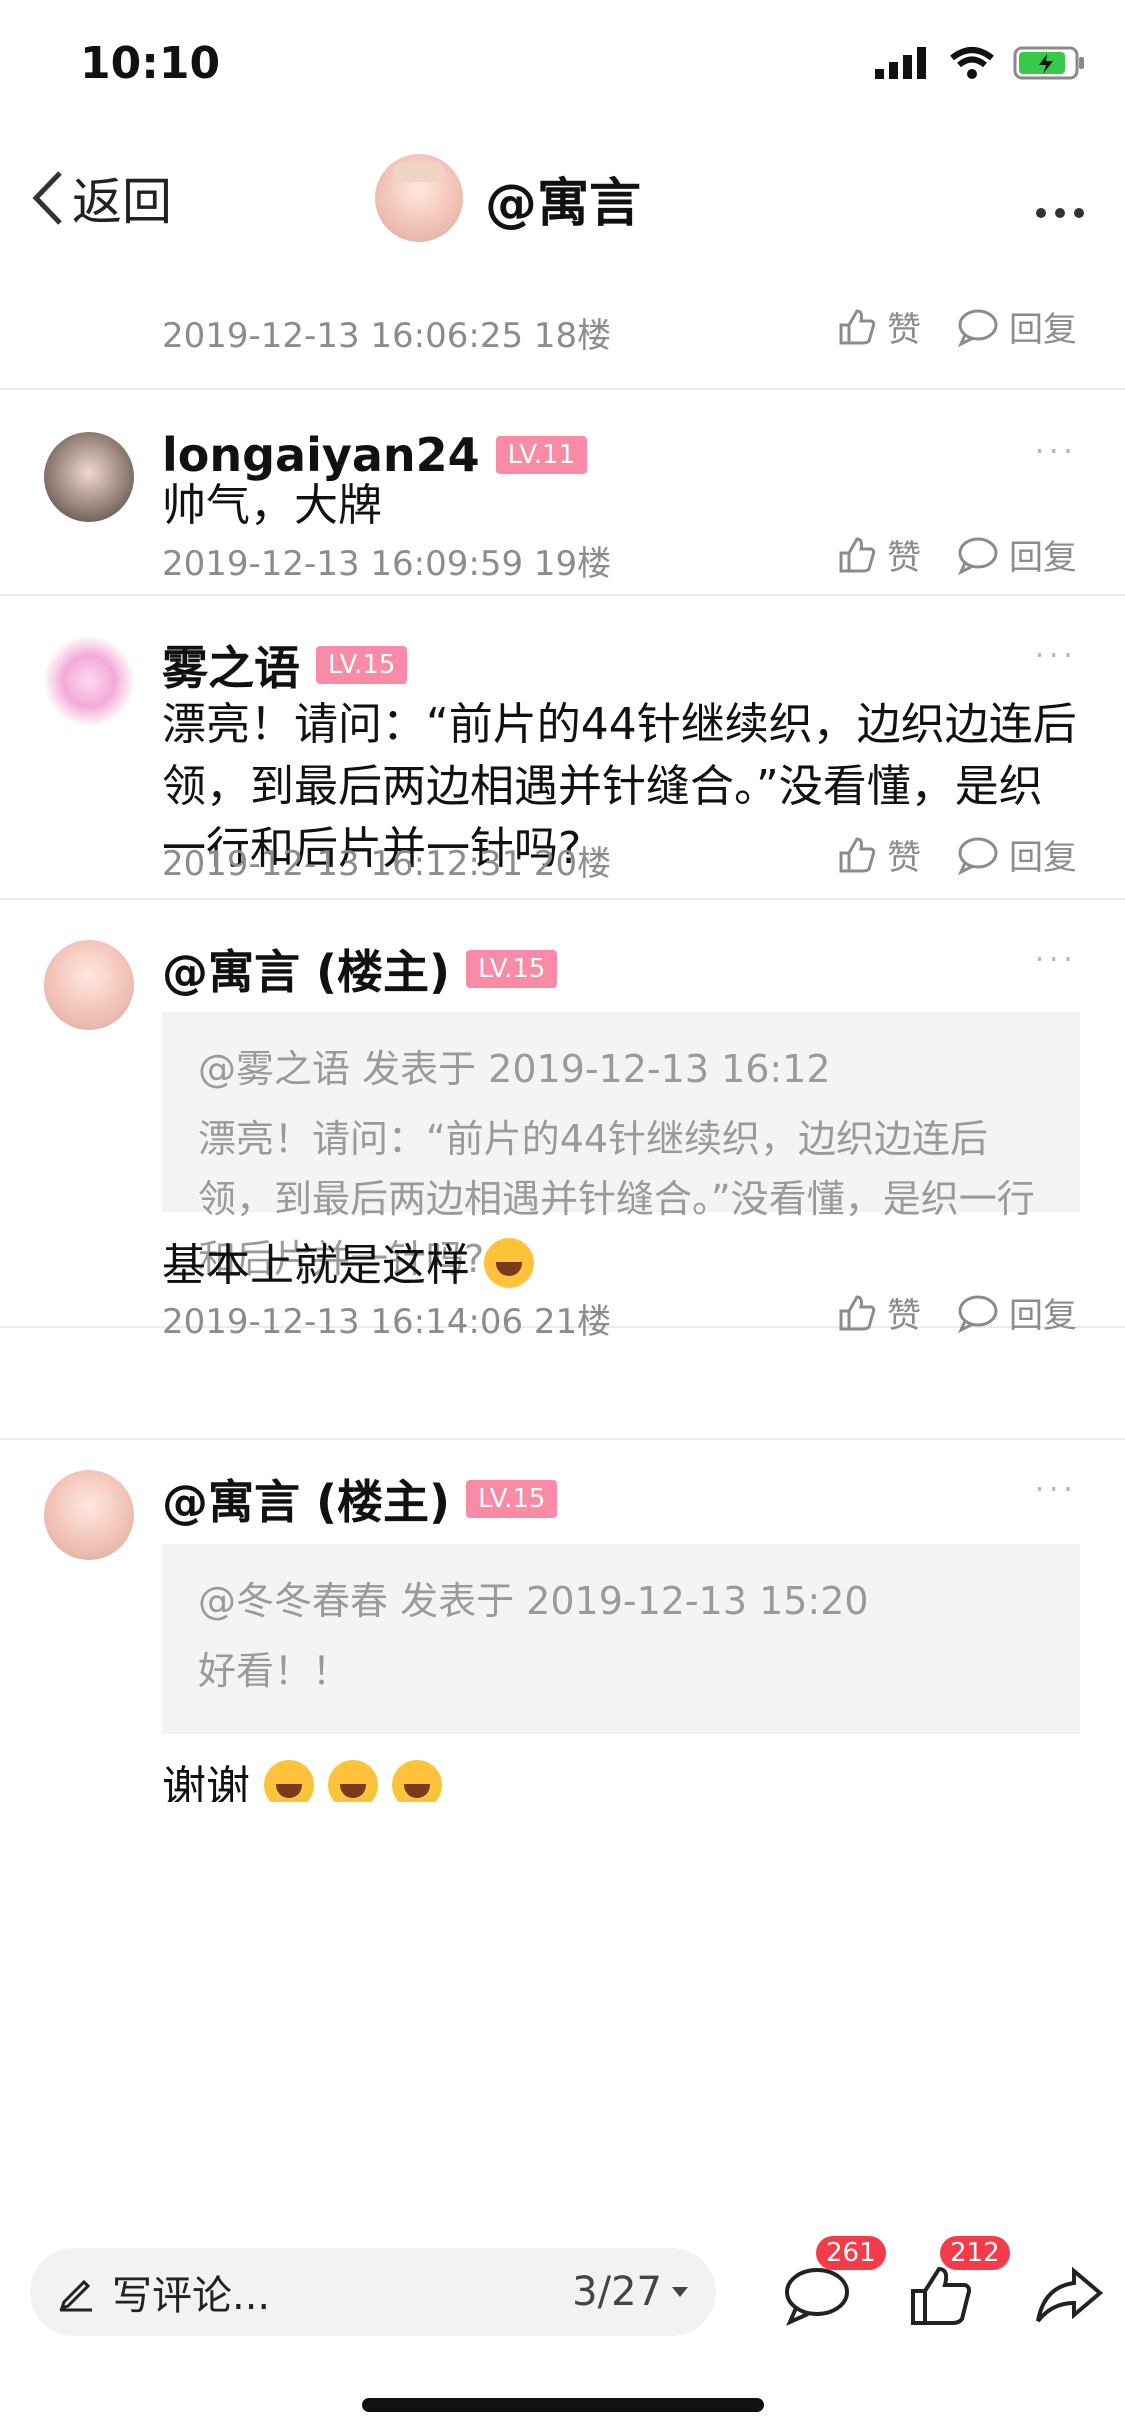 The width and height of the screenshot is (1125, 2436). I want to click on post-footer: 2019-12-13 16:14:06 21楼 赞 回复, so click(562, 1367).